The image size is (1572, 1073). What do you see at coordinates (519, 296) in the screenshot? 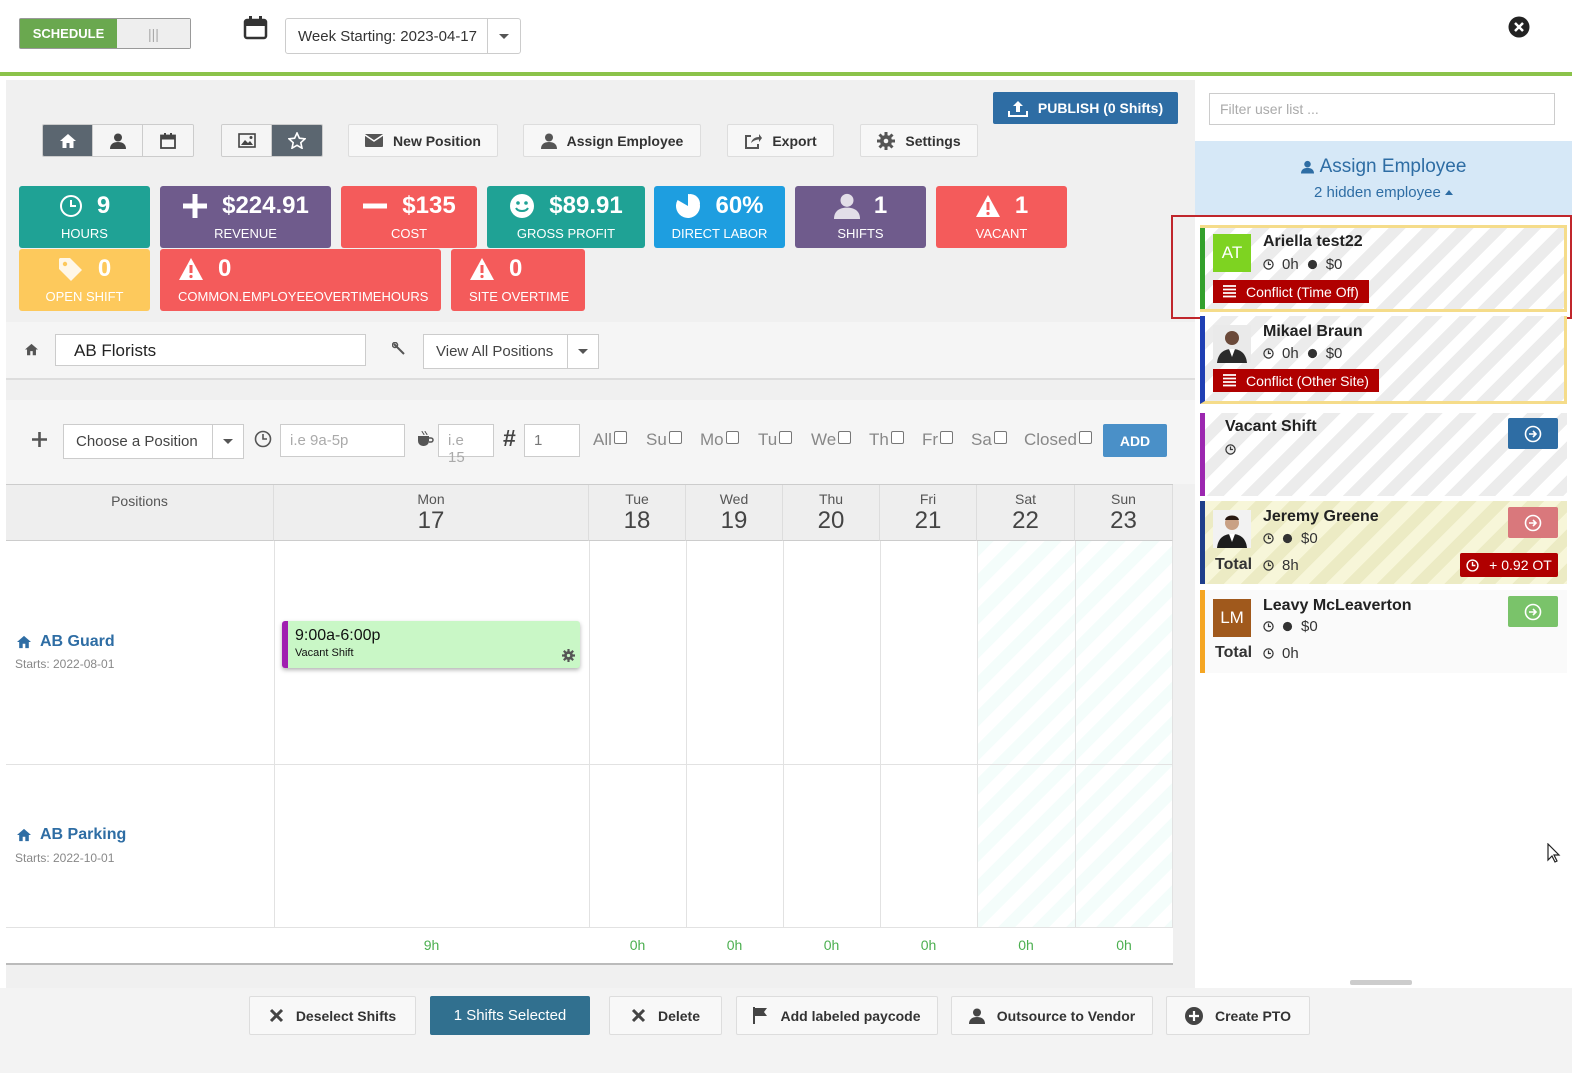
I see `stat-label: SITE OVERTIME` at bounding box center [519, 296].